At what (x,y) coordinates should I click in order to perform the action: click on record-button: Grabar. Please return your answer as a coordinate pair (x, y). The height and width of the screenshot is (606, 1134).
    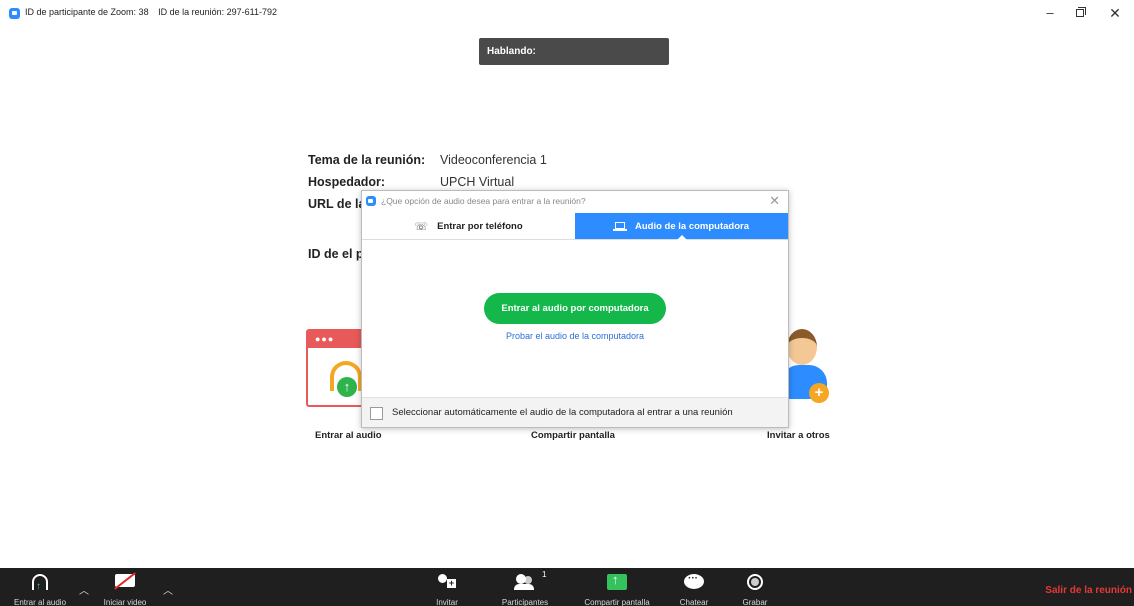
    Looking at the image, I should click on (755, 588).